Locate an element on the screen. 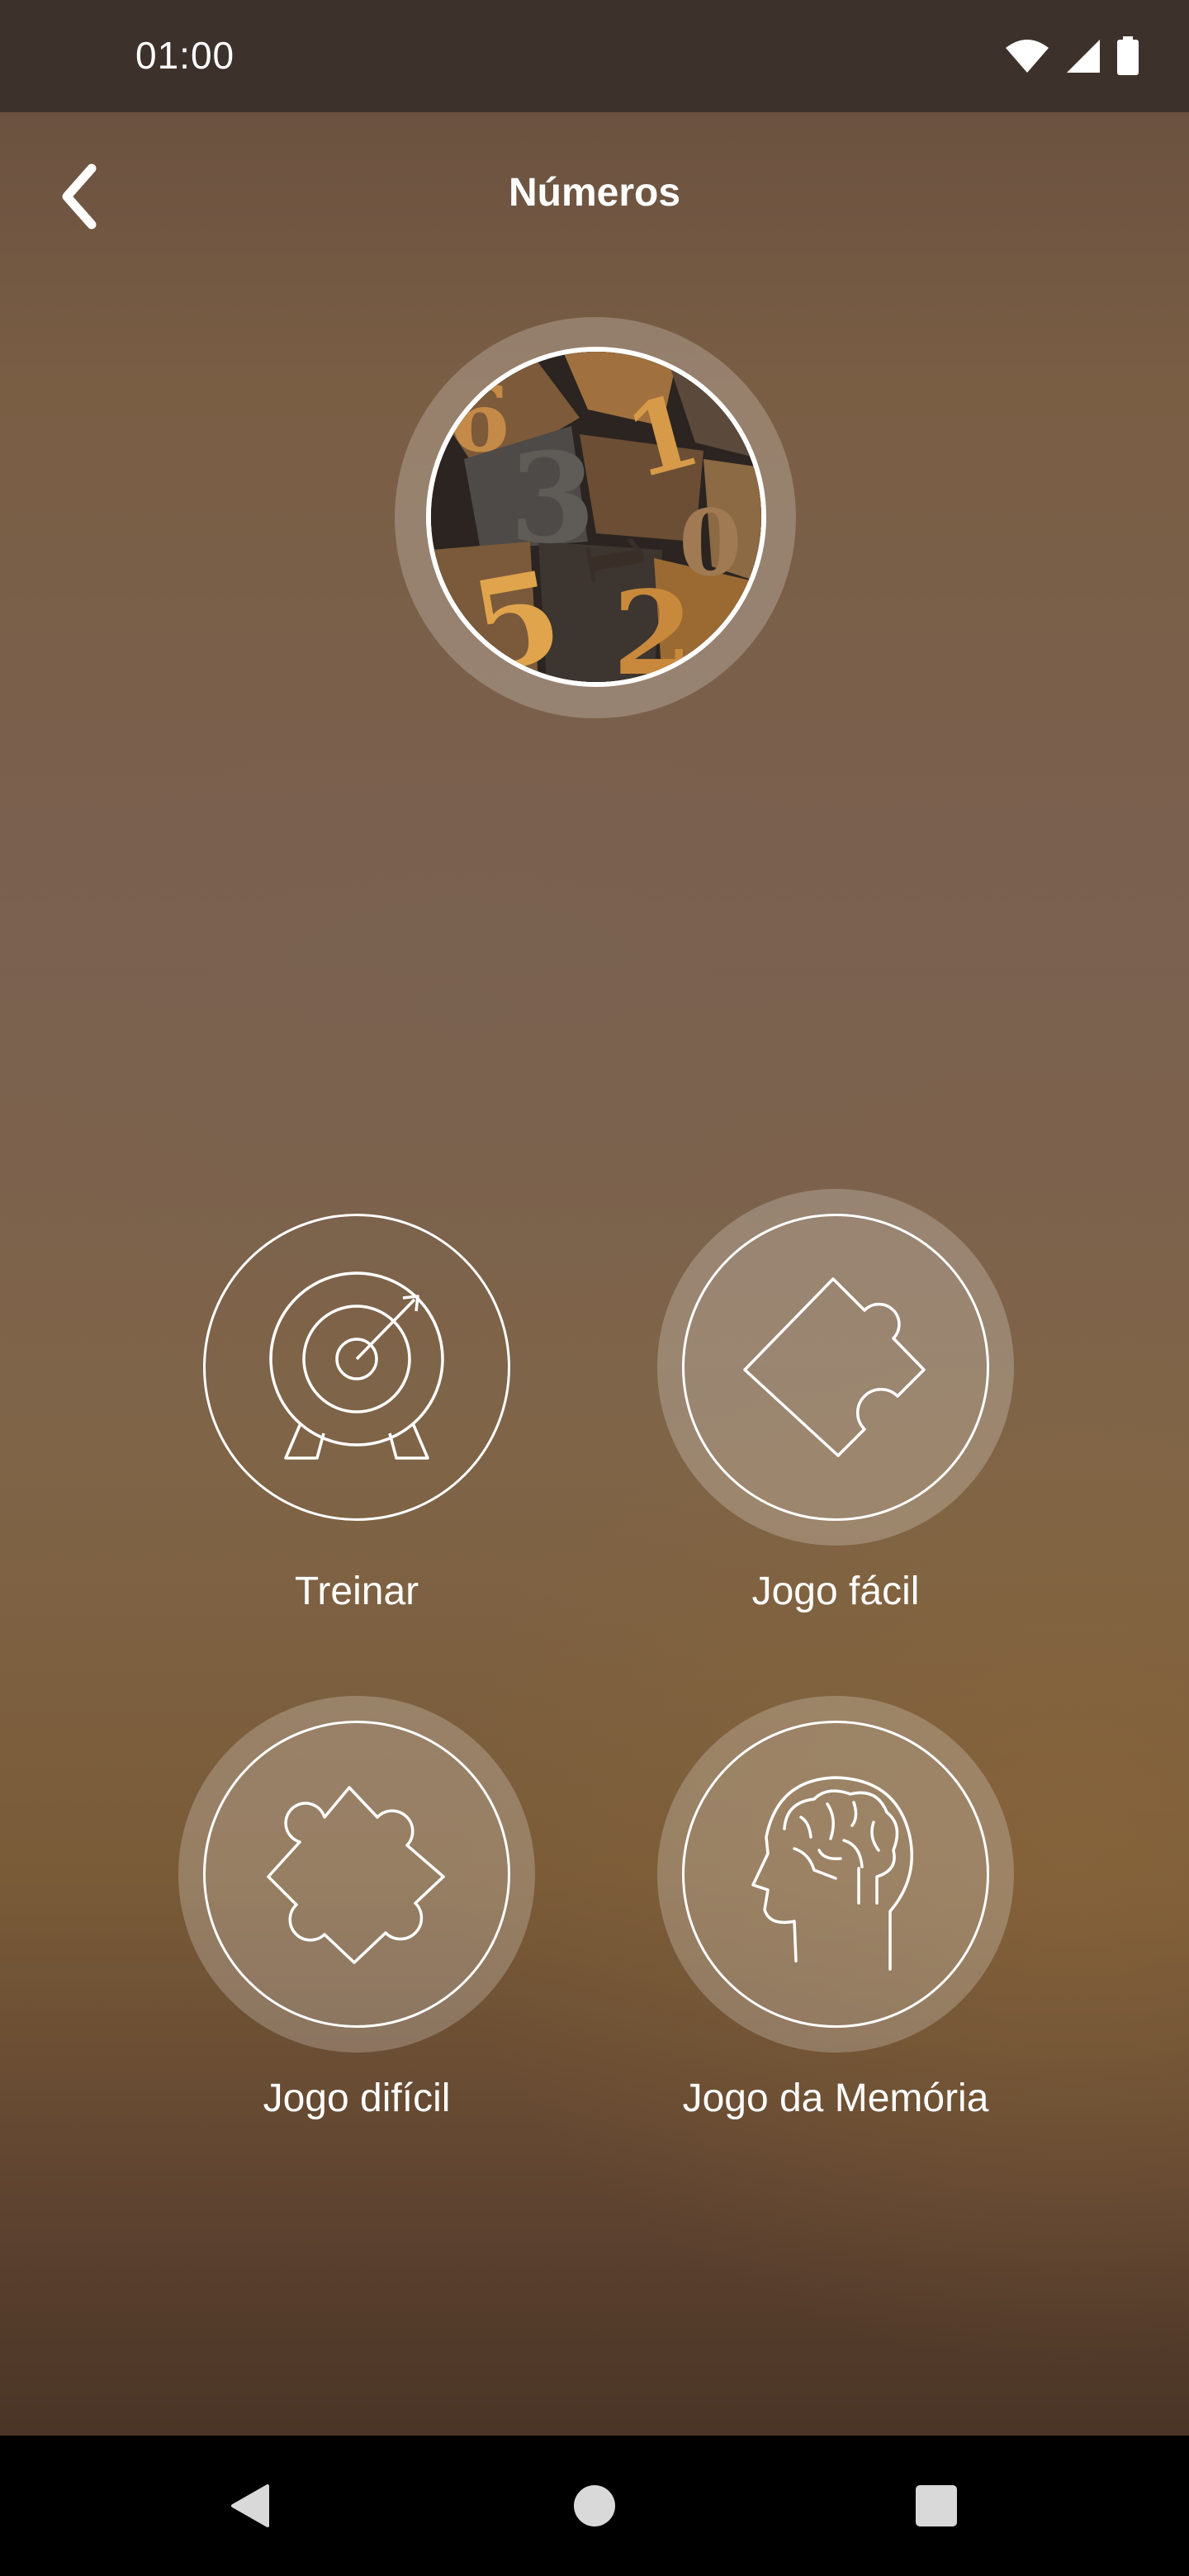 The width and height of the screenshot is (1189, 2576). mode-jogo-facil: Jogo fácil is located at coordinates (835, 1416).